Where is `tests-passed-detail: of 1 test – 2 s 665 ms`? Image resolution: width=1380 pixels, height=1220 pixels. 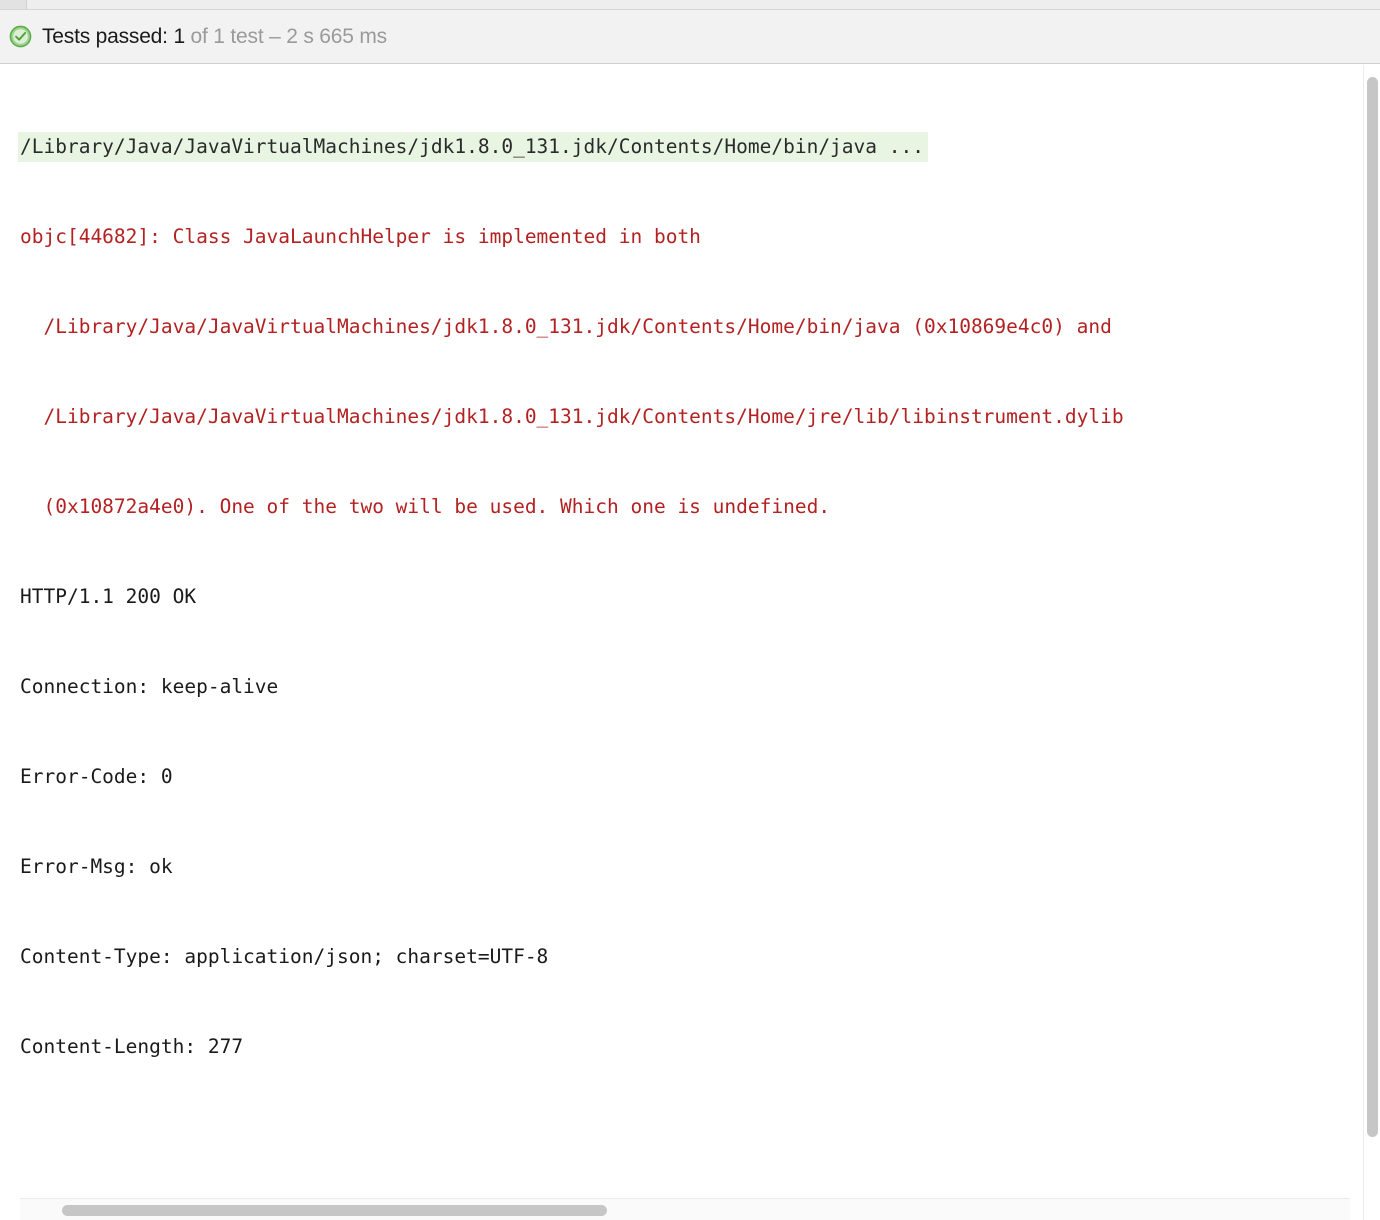 tests-passed-detail: of 1 test – 2 s 665 ms is located at coordinates (286, 36).